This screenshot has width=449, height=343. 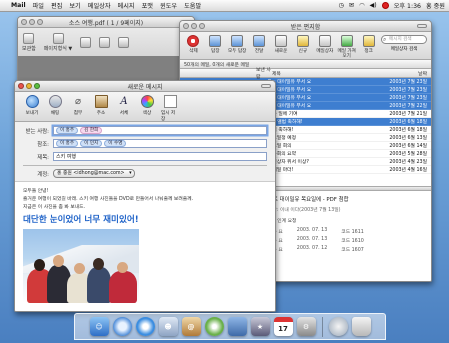 I want to click on reply-button: 답장, so click(x=215, y=44).